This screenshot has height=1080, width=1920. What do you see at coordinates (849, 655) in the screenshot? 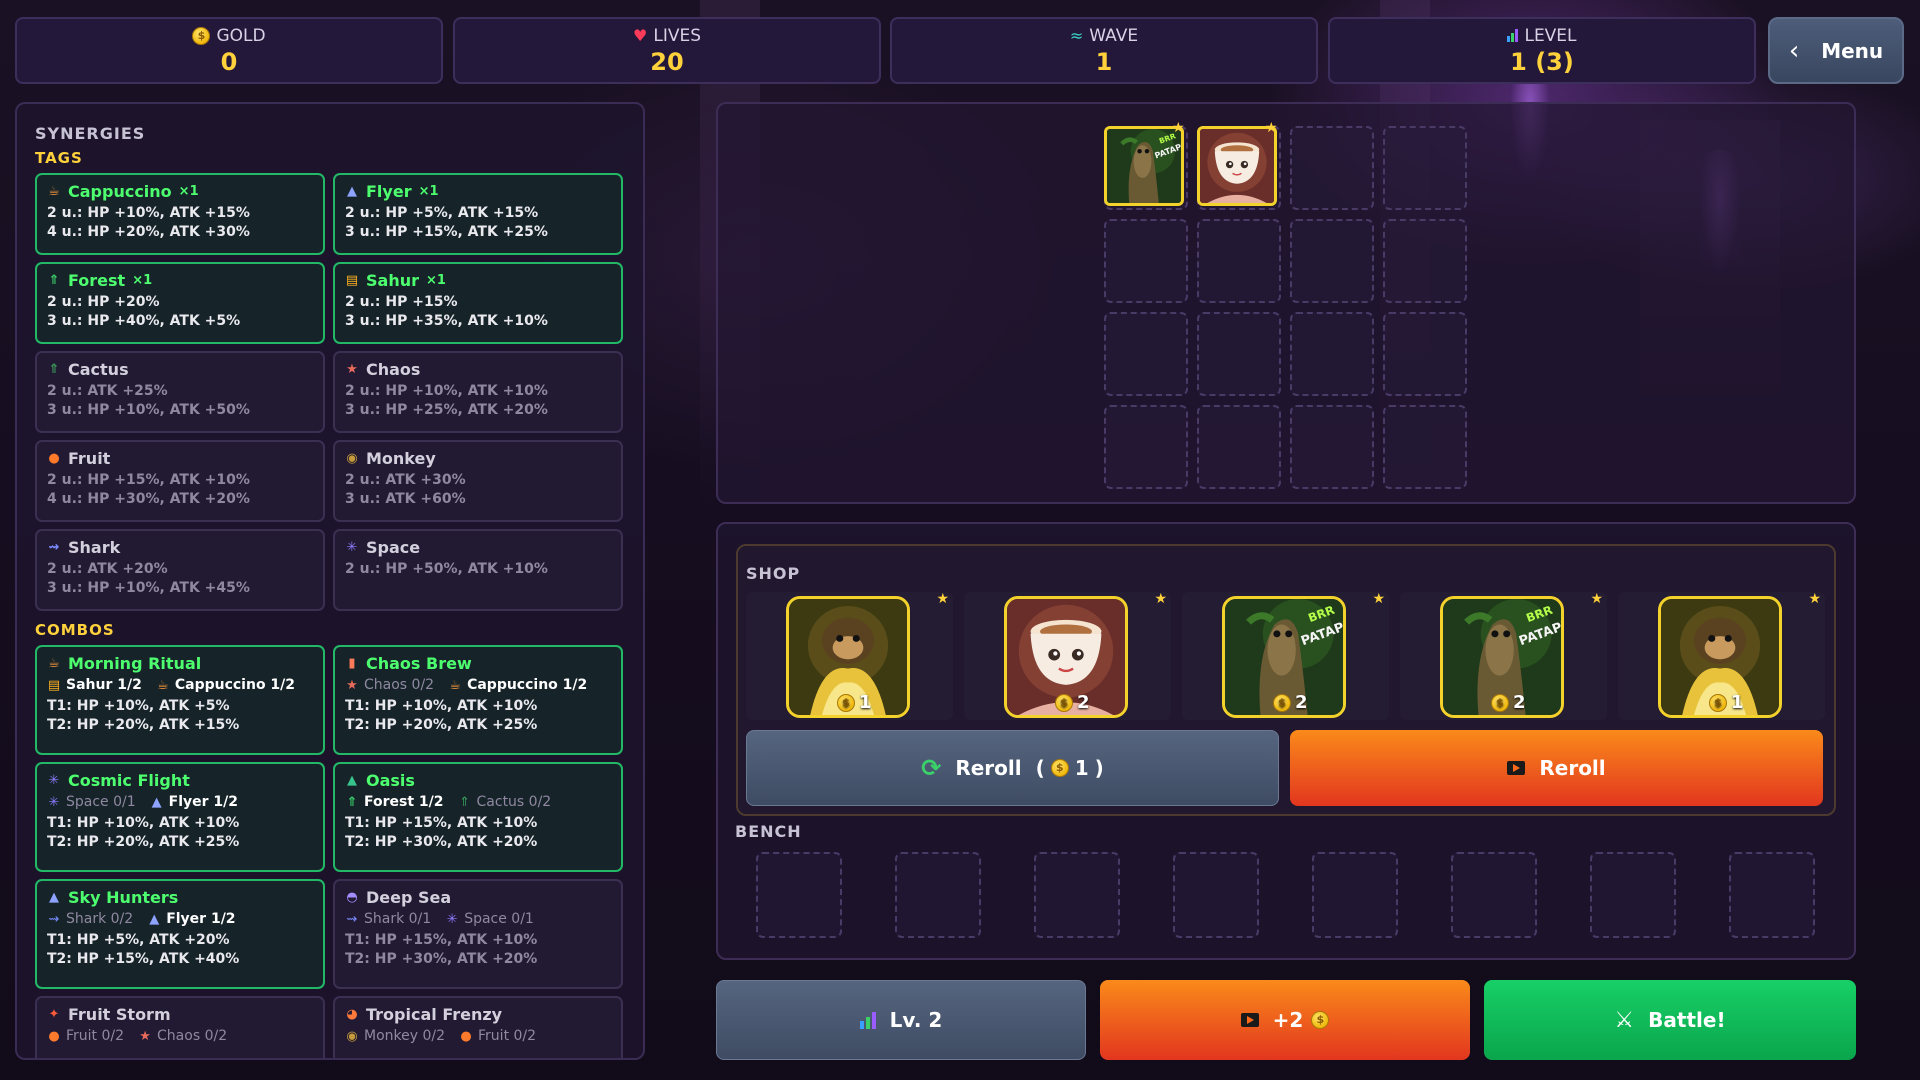
I see `shop-slot-1: $1 ★` at bounding box center [849, 655].